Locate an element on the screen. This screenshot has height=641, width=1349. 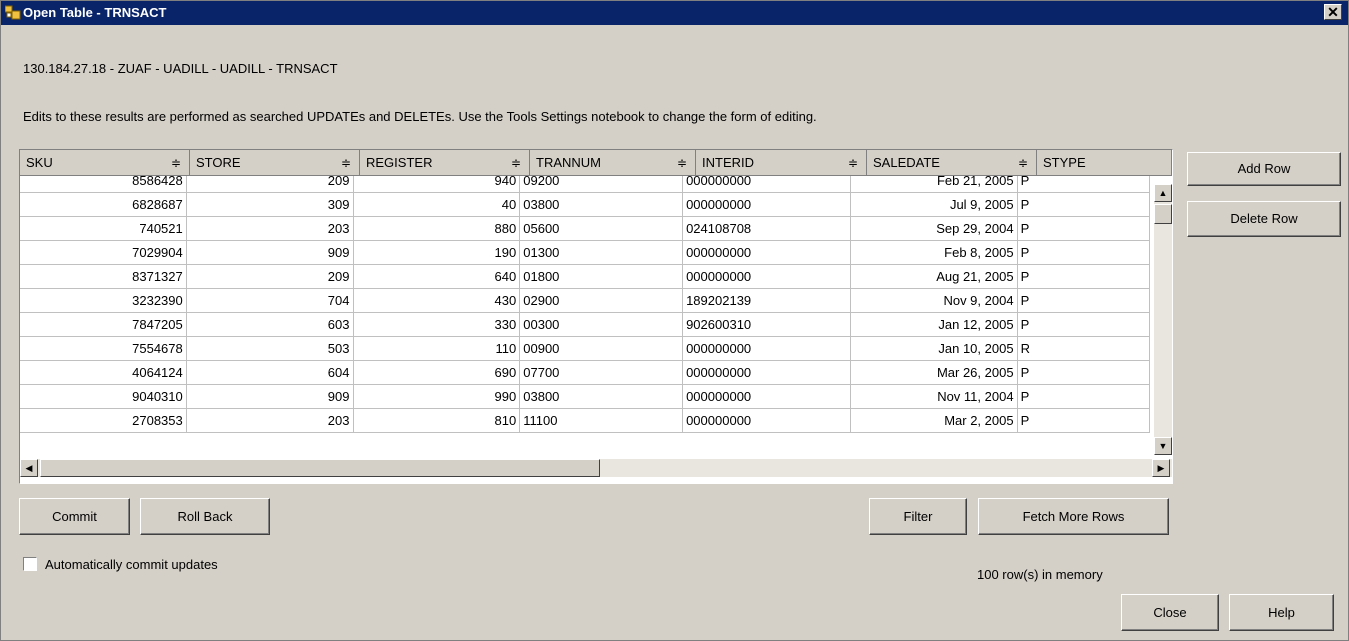
cell-store: 704 is located at coordinates (270, 301).